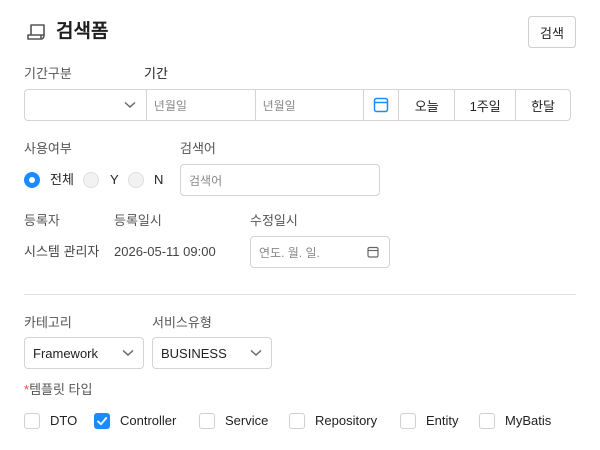  I want to click on checkmark-icon, so click(102, 421).